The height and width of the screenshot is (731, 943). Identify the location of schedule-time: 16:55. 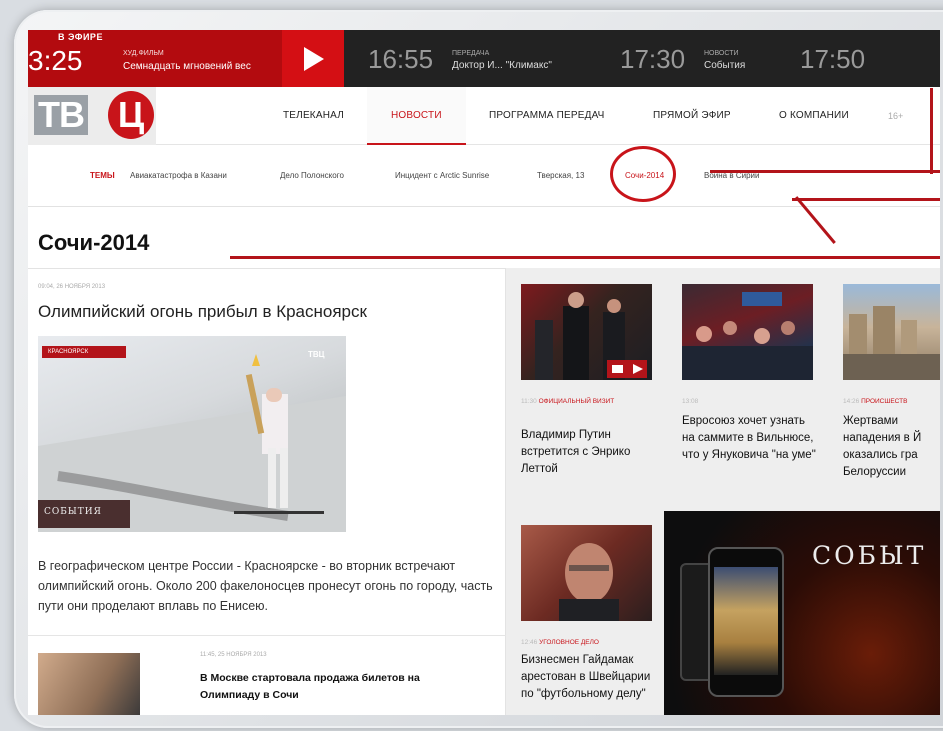
(401, 59).